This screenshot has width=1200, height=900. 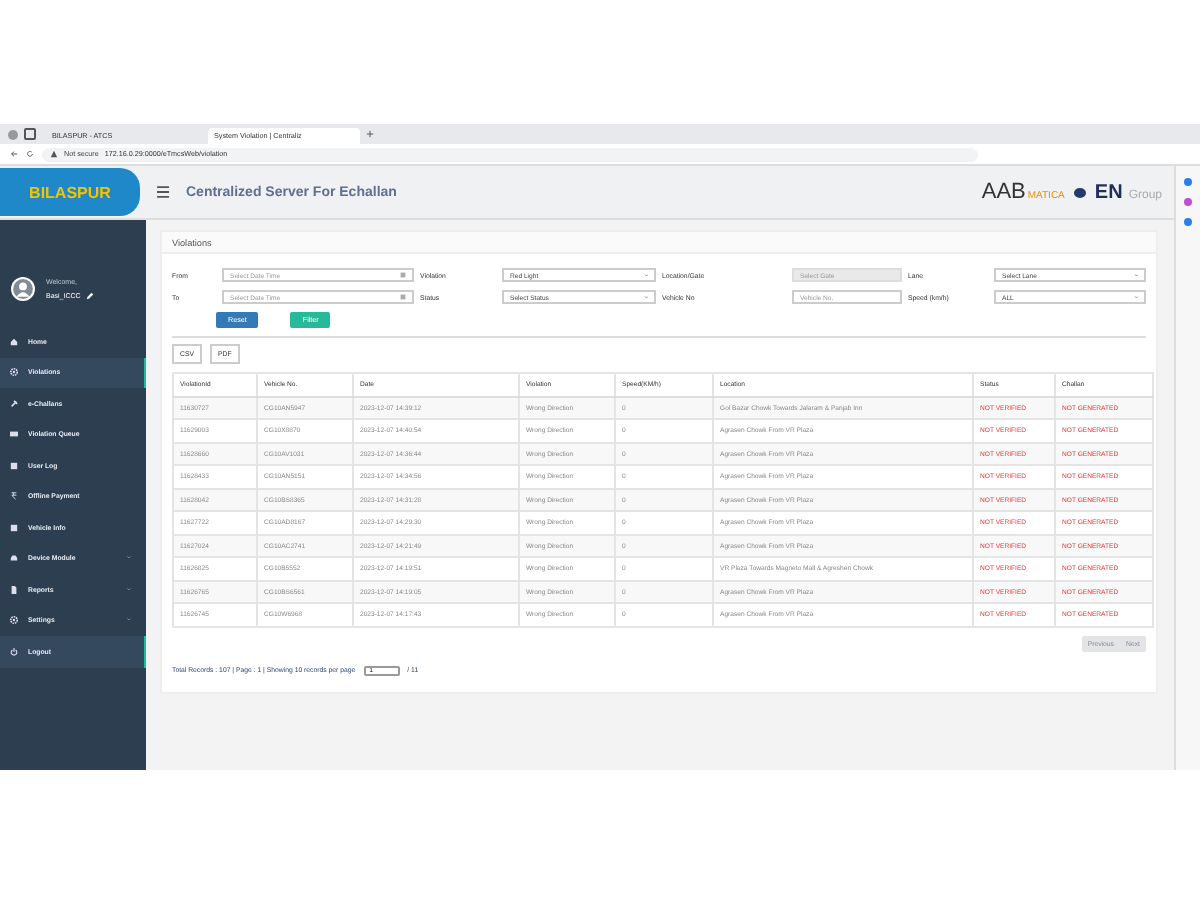 I want to click on warning-icon, so click(x=54, y=154).